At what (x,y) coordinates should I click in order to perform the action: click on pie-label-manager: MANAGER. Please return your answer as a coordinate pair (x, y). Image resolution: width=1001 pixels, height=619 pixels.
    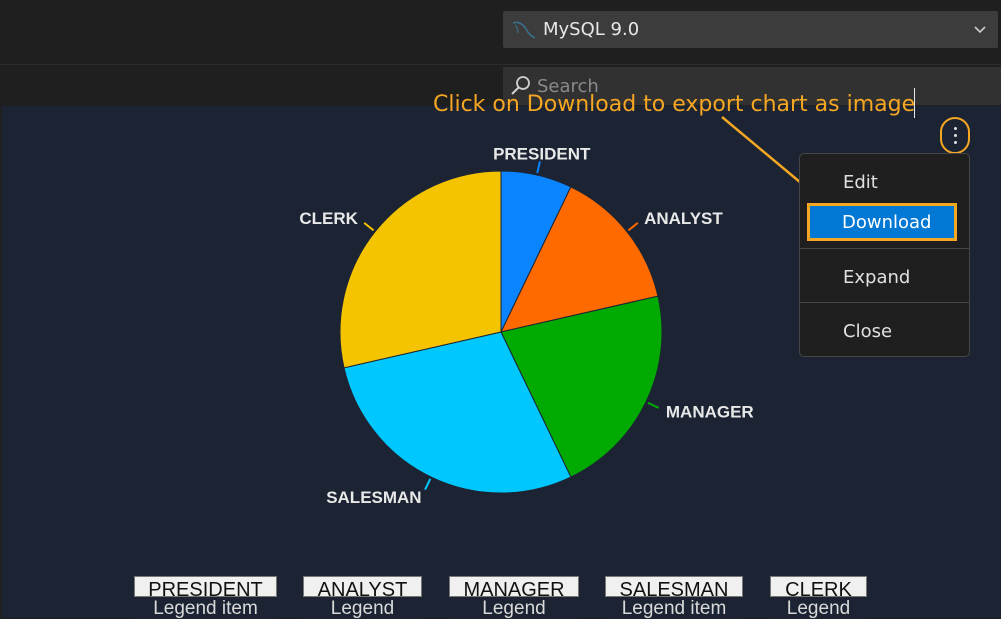
    Looking at the image, I should click on (710, 411).